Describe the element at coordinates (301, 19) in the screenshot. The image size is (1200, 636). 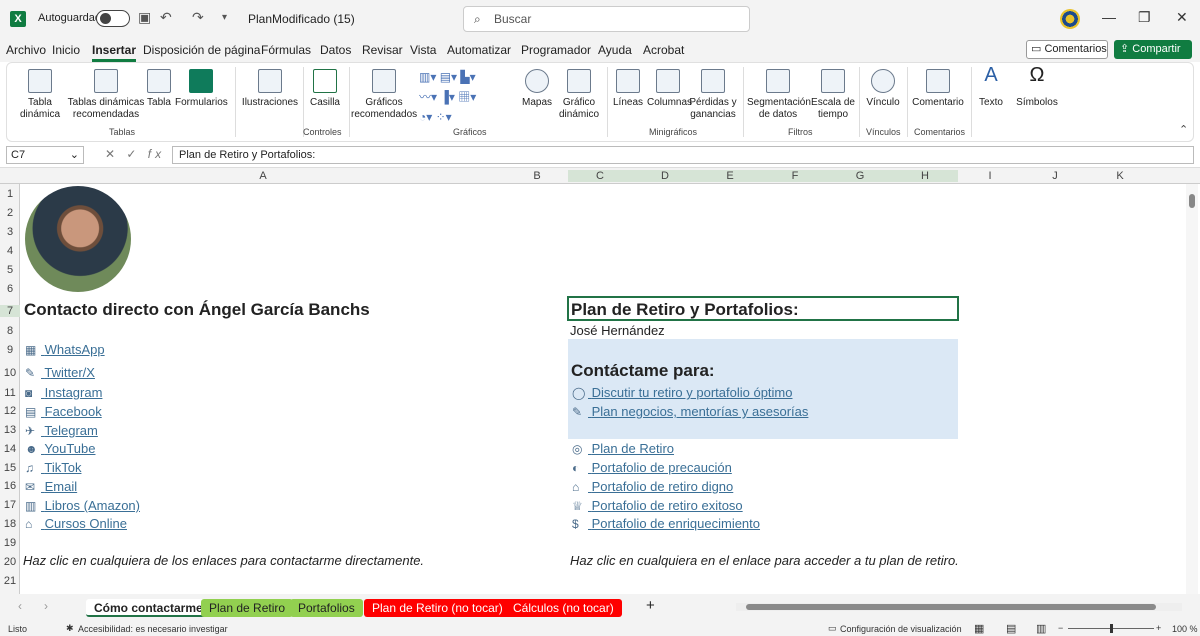
I see `document-name: PlanModificado (15)` at that location.